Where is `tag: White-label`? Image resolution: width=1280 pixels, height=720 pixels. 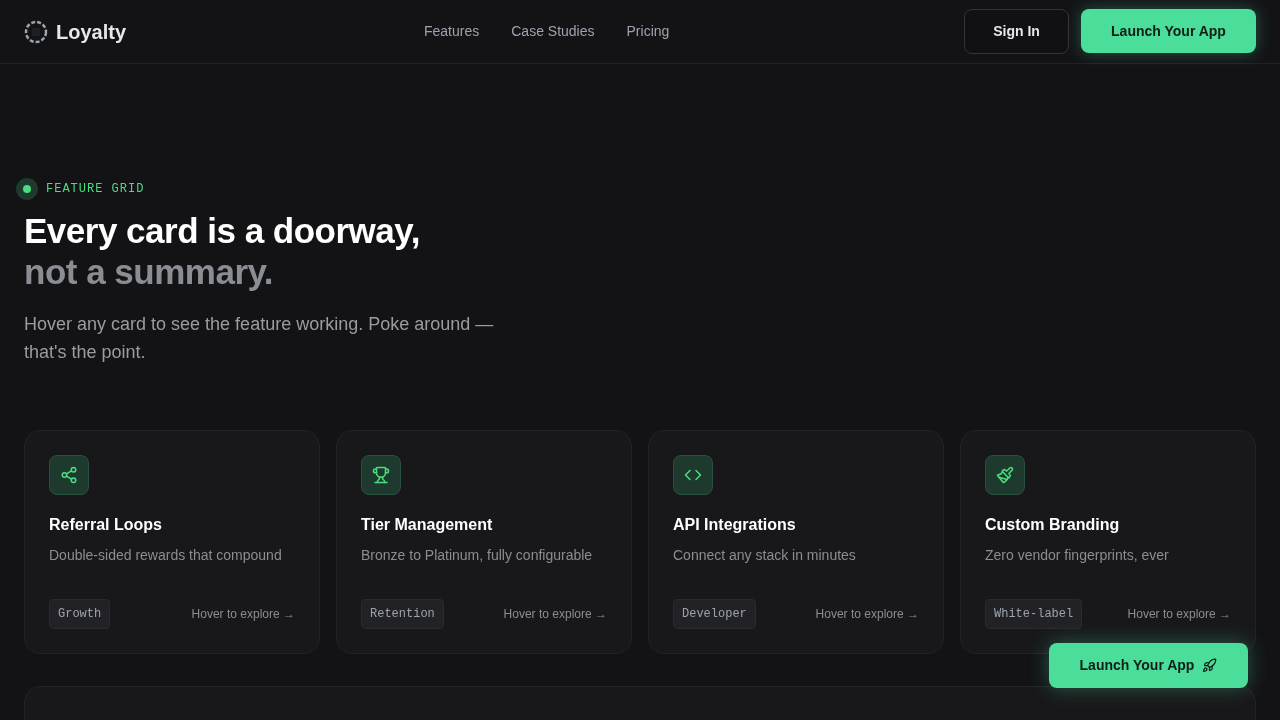
tag: White-label is located at coordinates (1034, 614).